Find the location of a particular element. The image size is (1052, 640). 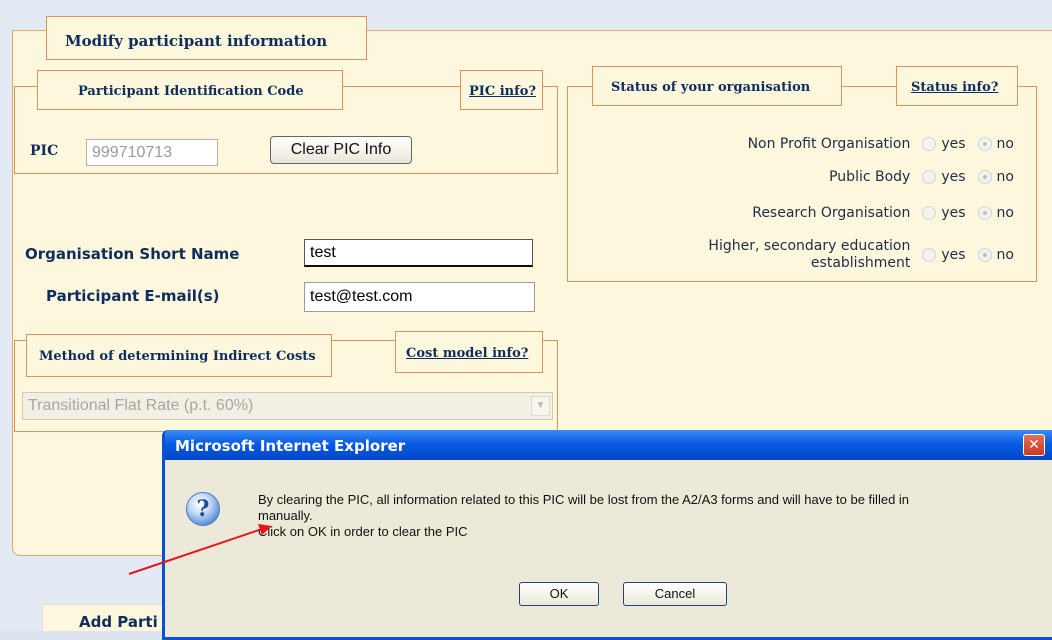

red-arrow-annotation is located at coordinates (200, 549).